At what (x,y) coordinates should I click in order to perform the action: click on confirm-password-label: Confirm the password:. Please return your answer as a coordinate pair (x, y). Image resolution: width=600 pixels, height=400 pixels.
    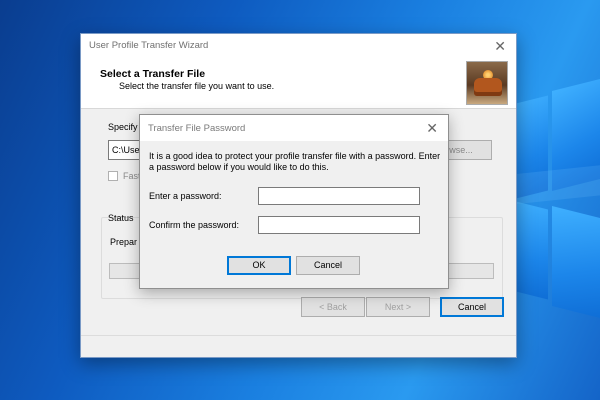
    Looking at the image, I should click on (194, 225).